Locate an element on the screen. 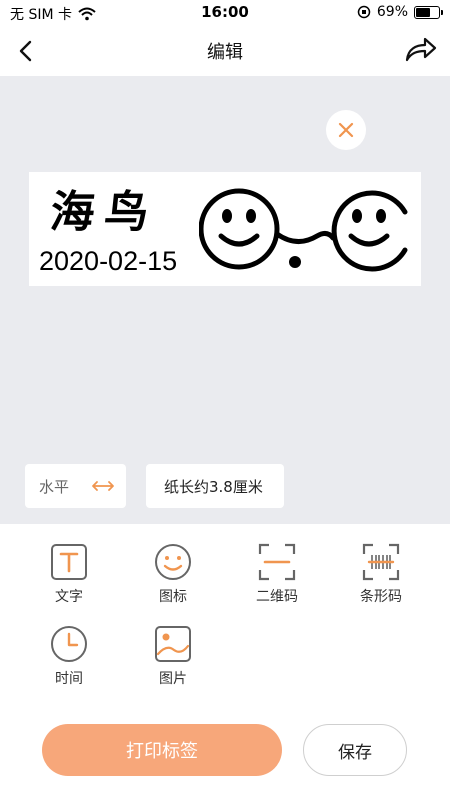 The width and height of the screenshot is (450, 800). print-label-button: 打印标签 is located at coordinates (162, 750).